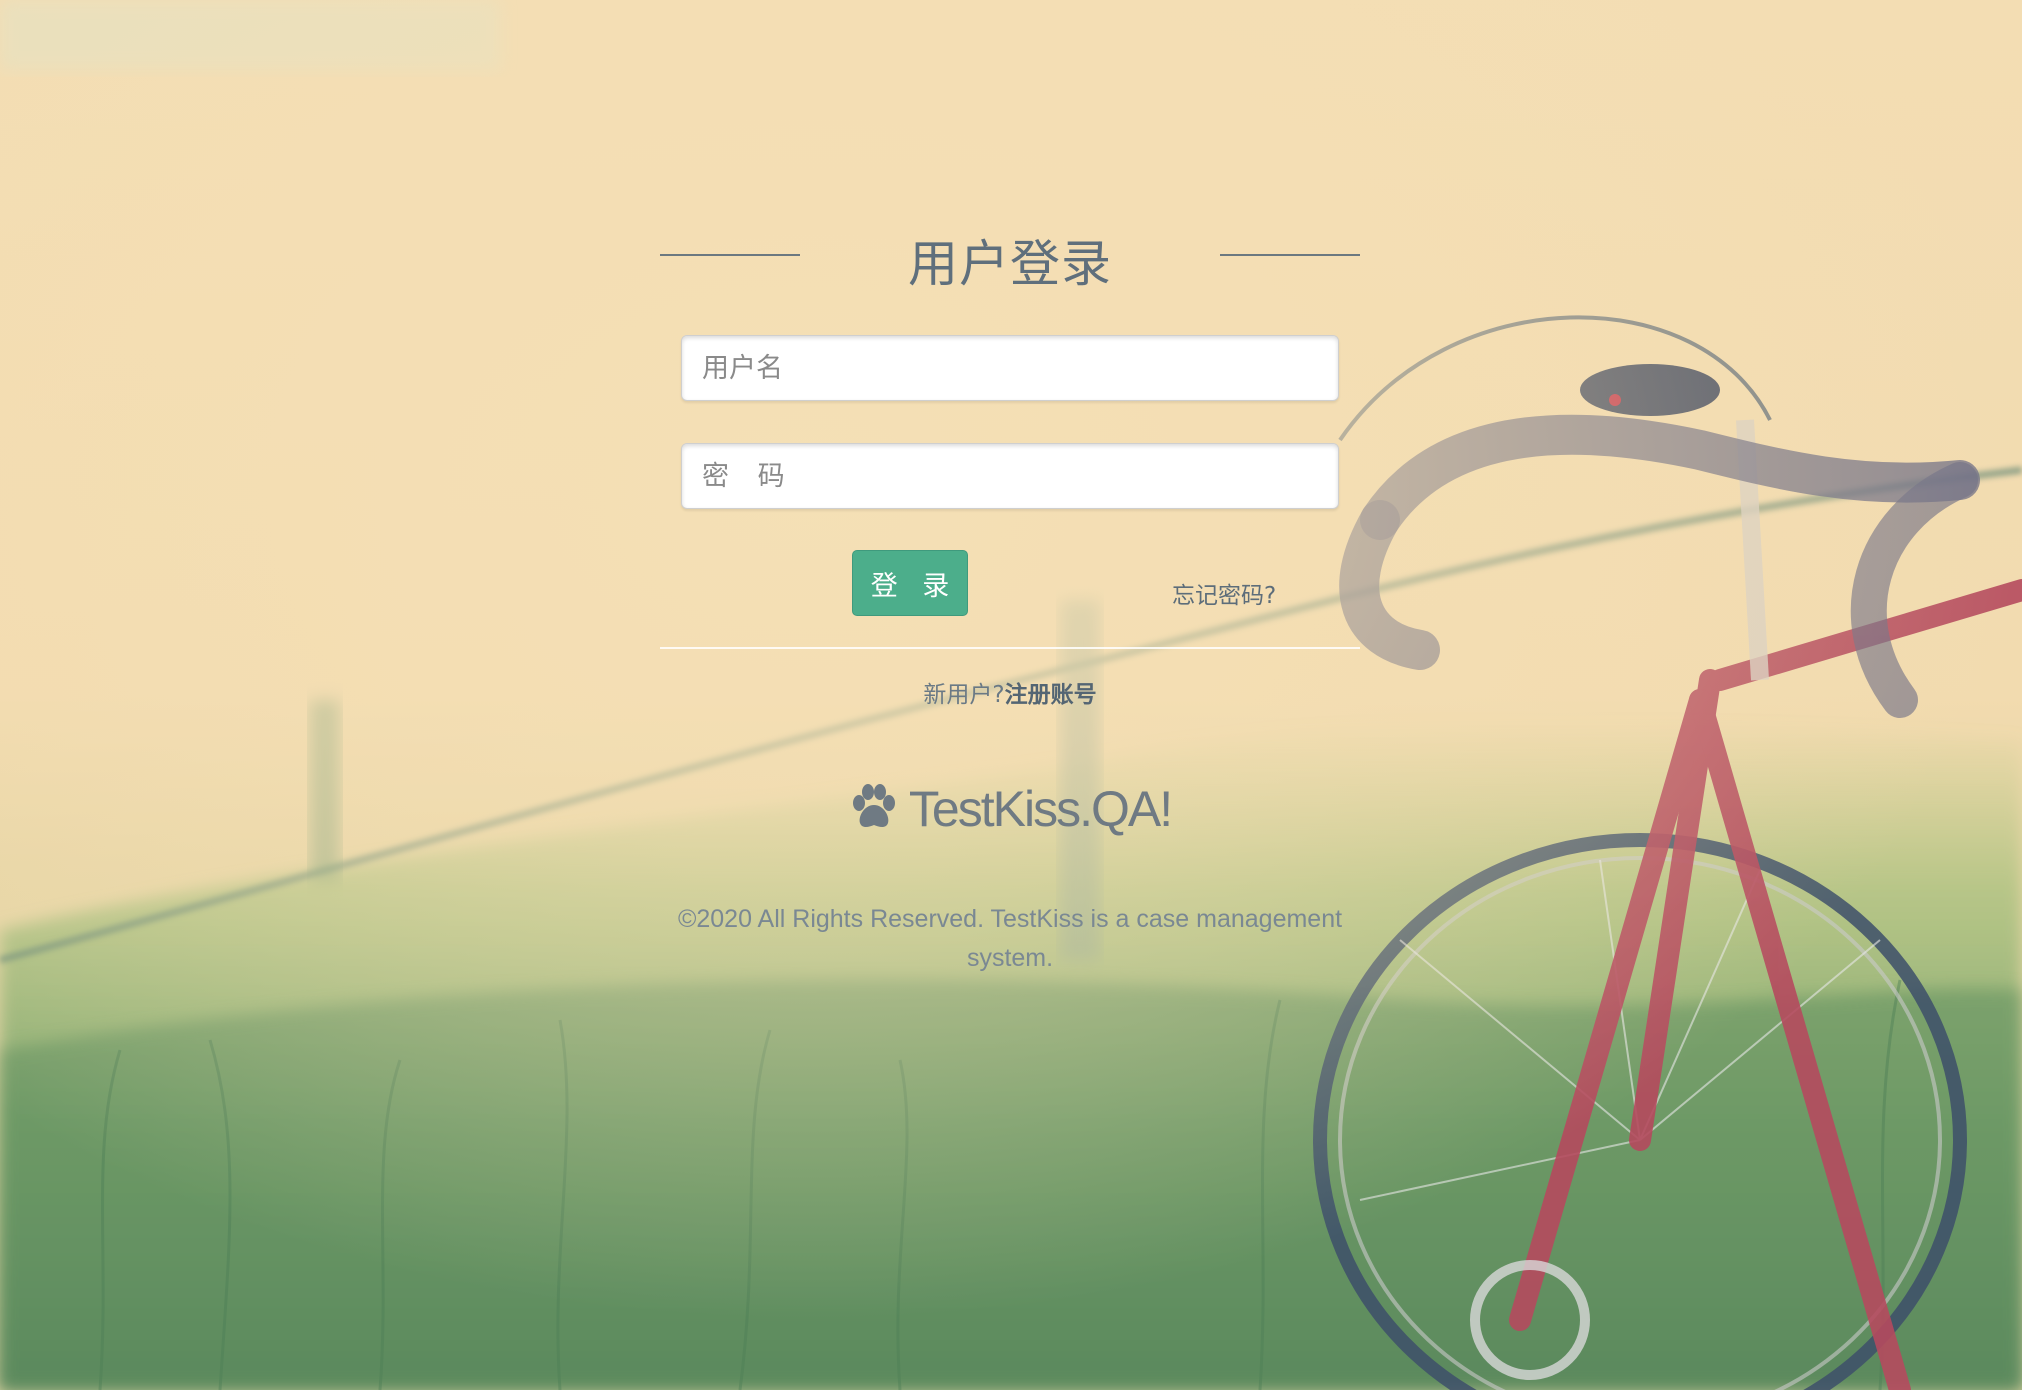 The image size is (2022, 1390). I want to click on brand-logo: TestKiss.QA!, so click(1010, 812).